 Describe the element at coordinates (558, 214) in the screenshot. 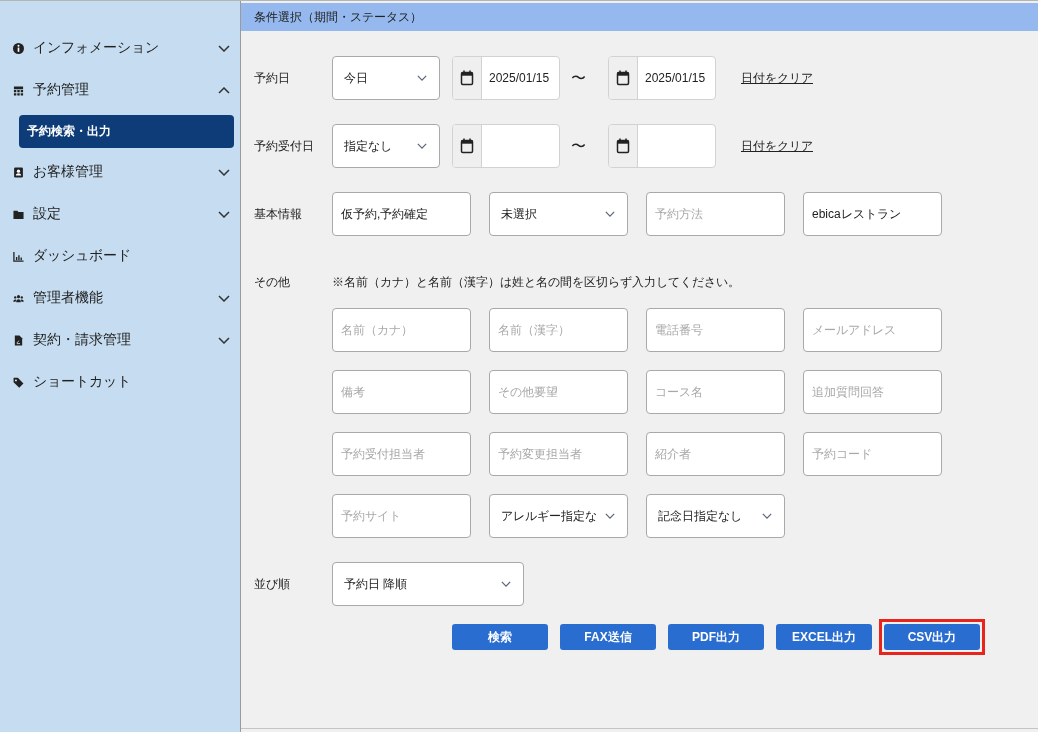

I see `dropdown: 未選択` at that location.